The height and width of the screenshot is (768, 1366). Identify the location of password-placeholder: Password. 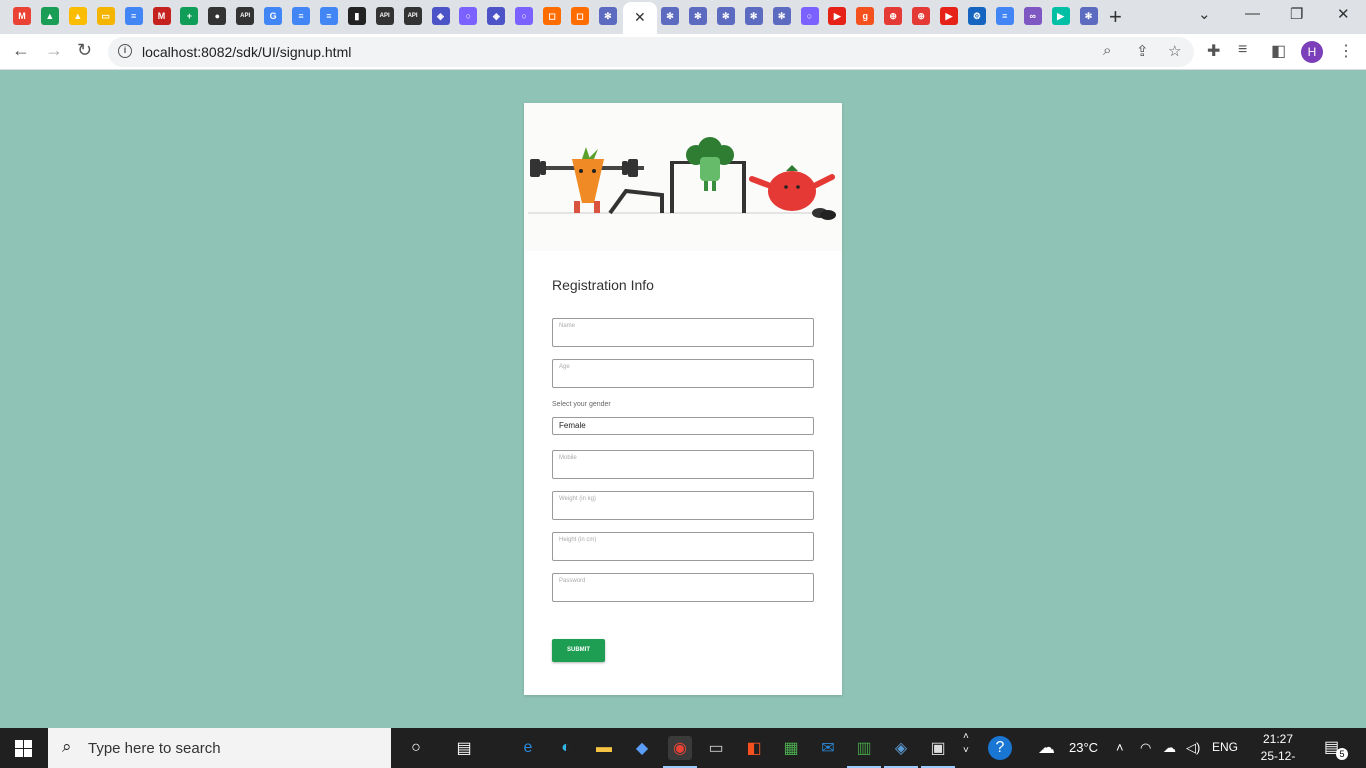
(572, 581).